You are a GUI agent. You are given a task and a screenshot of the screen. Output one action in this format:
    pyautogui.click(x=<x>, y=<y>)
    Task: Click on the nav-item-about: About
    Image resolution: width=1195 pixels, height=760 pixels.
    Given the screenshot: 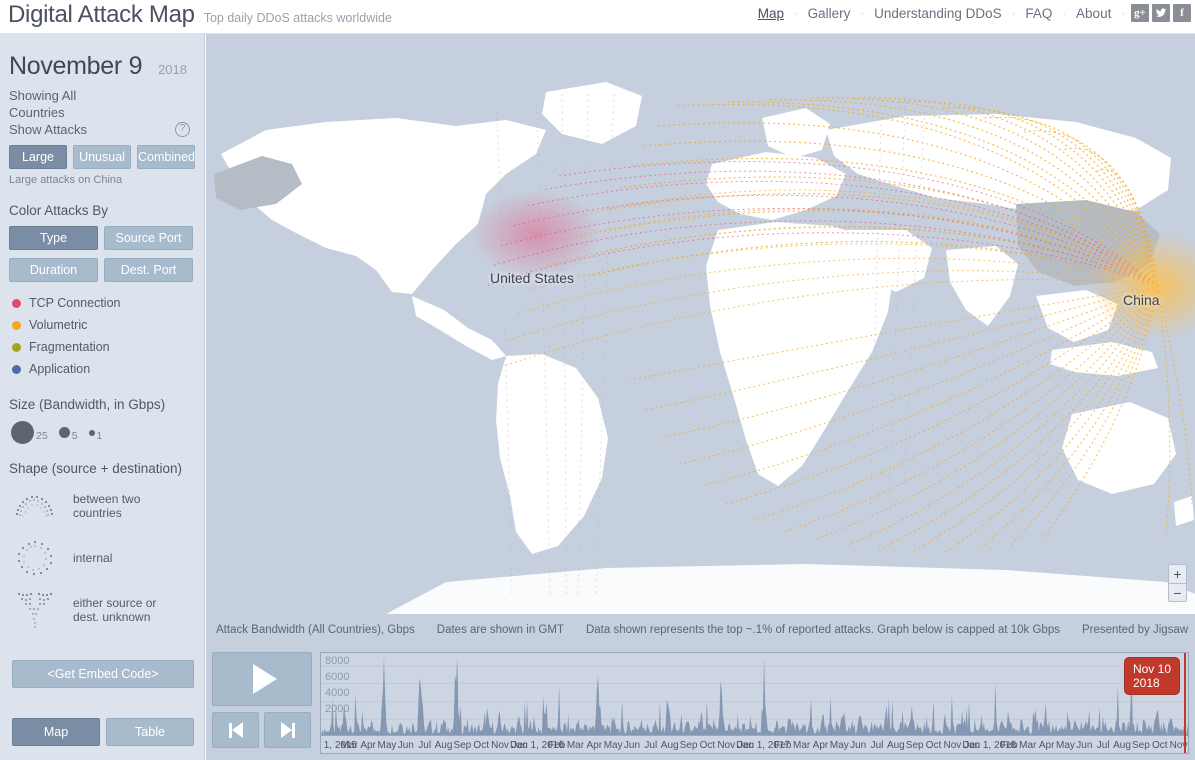 What is the action you would take?
    pyautogui.click(x=1093, y=13)
    